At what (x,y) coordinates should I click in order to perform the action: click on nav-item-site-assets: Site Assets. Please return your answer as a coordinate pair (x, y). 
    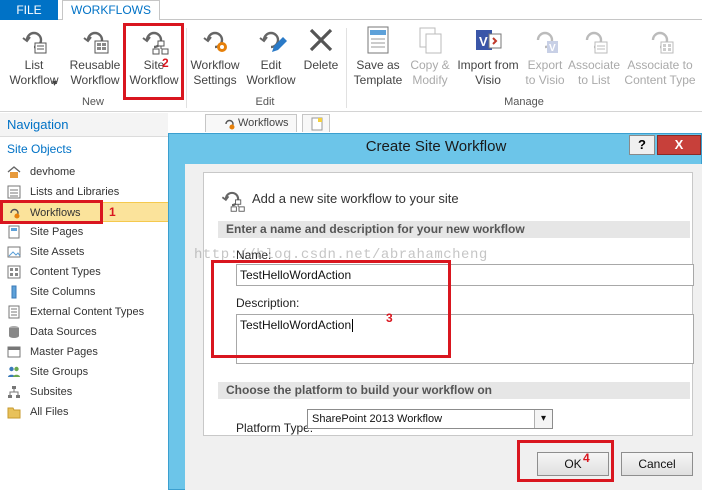
    Looking at the image, I should click on (84, 252).